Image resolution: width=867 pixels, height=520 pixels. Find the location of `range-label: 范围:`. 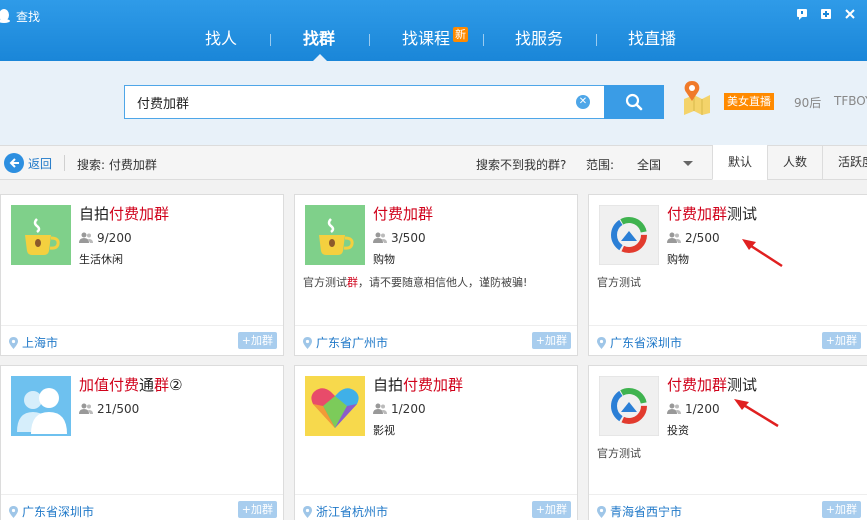

range-label: 范围: is located at coordinates (600, 165).